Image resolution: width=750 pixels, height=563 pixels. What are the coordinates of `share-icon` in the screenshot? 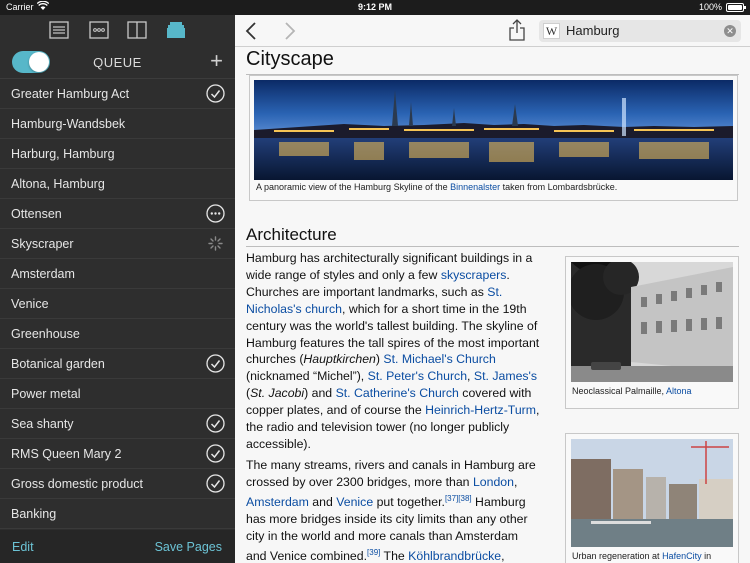 It's located at (517, 30).